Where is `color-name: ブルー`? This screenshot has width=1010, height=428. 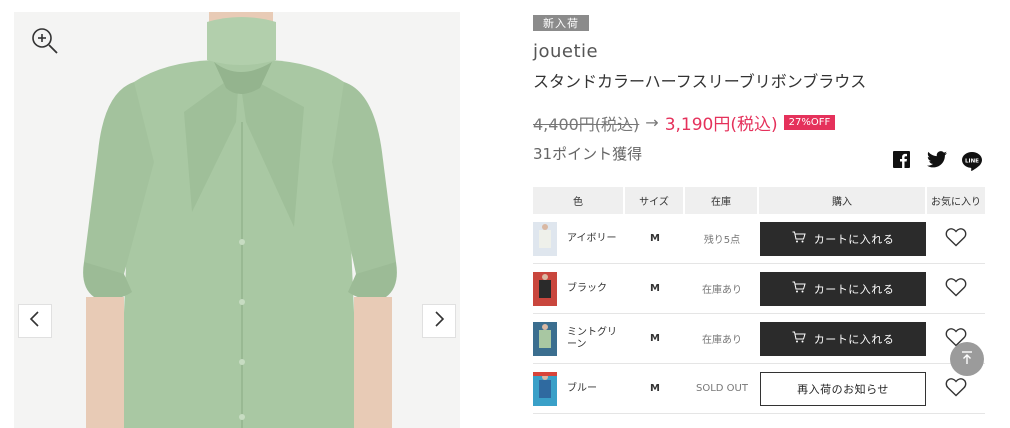 color-name: ブルー is located at coordinates (582, 388).